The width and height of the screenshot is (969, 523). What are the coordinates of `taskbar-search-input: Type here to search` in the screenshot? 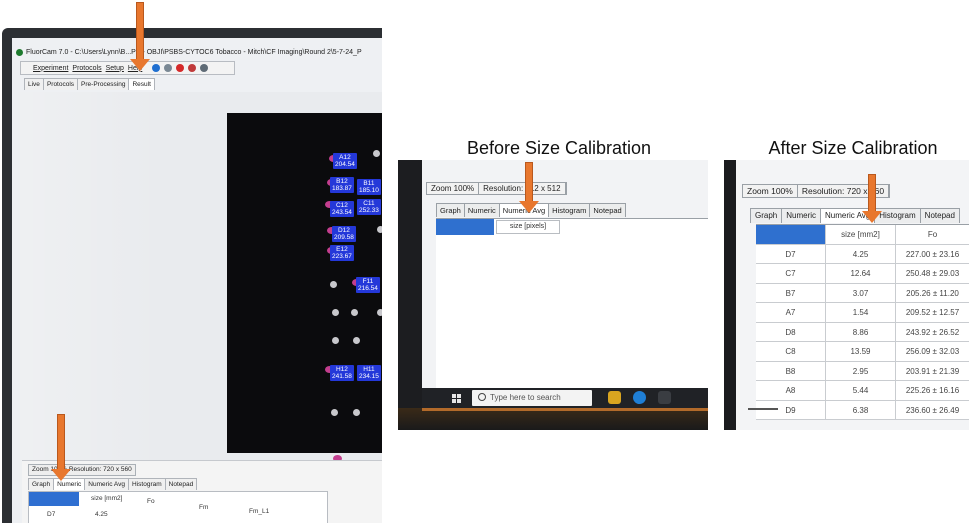 It's located at (532, 398).